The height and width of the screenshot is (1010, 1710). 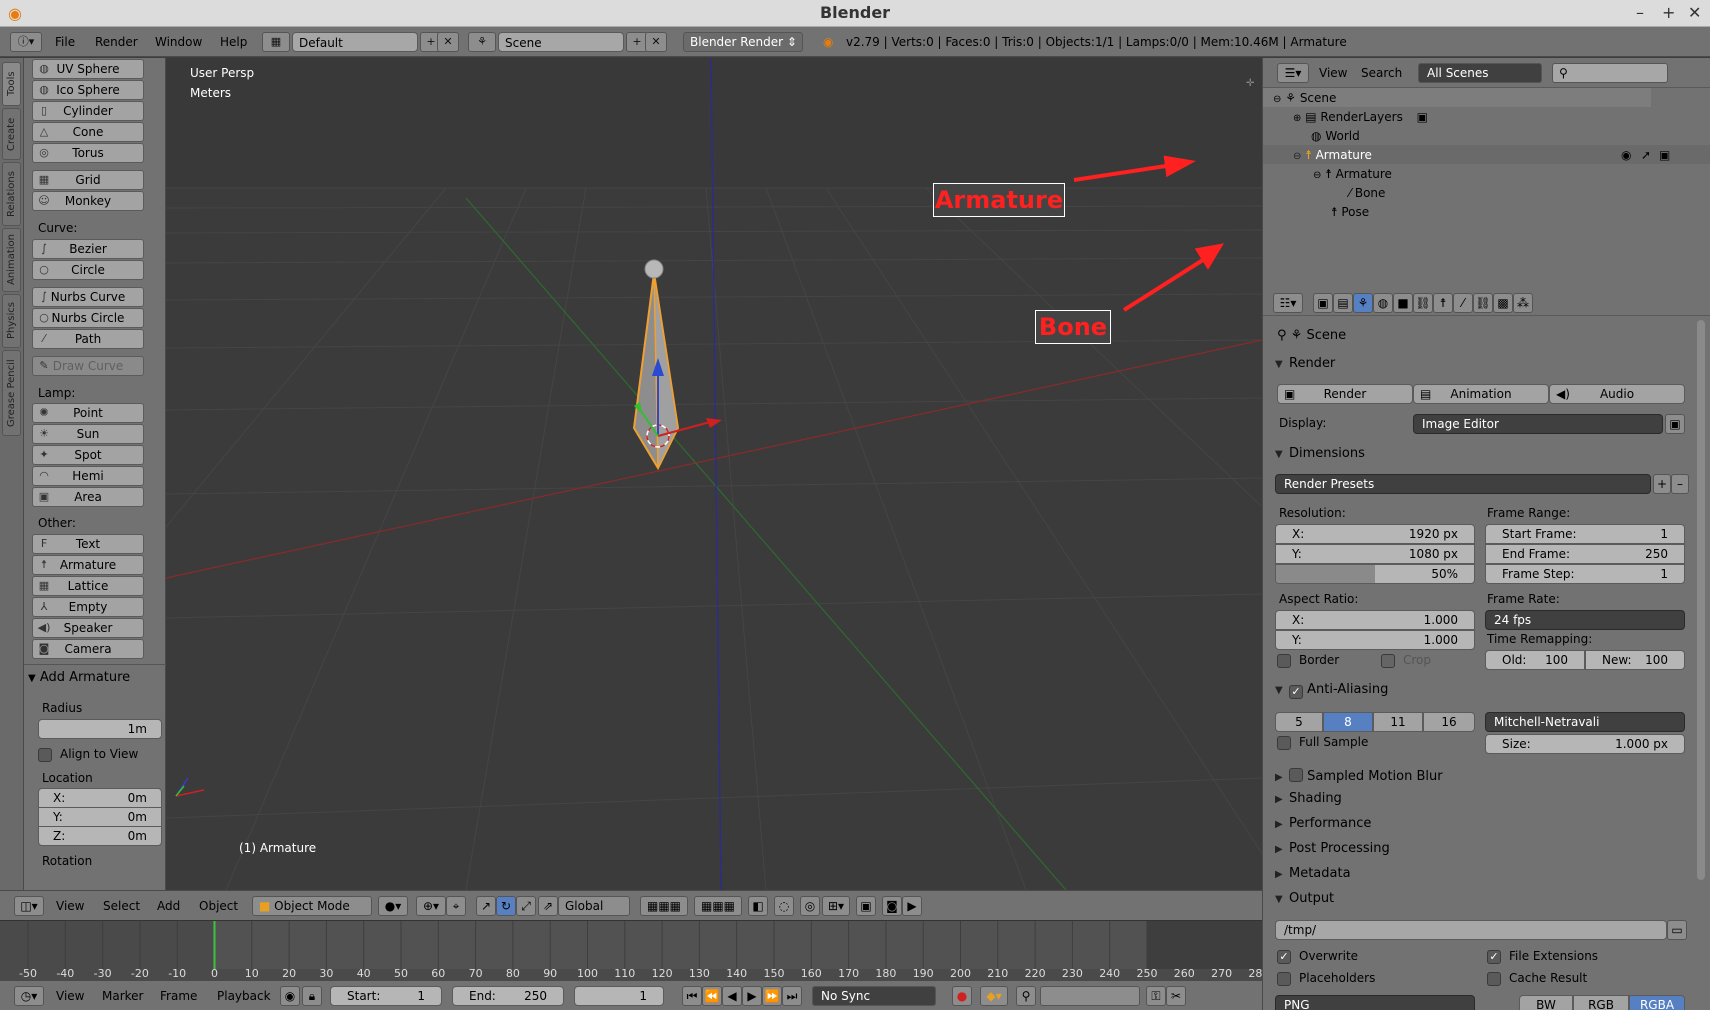 I want to click on renderability-camera-icon: ▣, so click(x=1664, y=155).